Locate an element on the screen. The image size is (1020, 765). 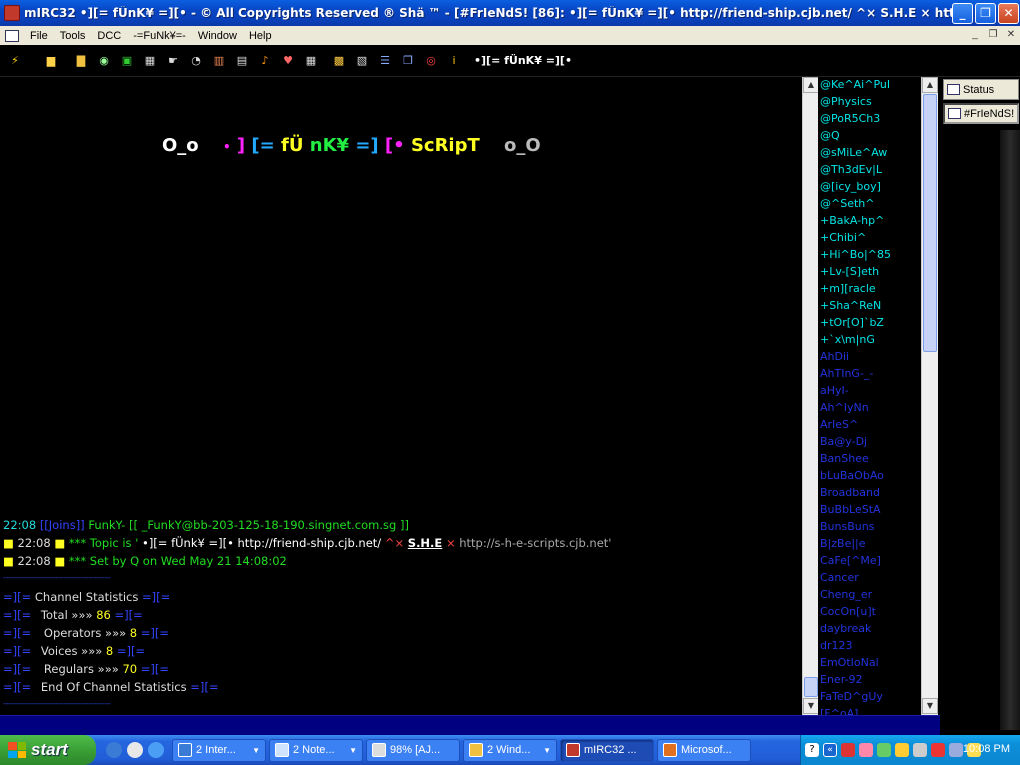
nick-item: Ener-92 is located at coordinates (841, 679).